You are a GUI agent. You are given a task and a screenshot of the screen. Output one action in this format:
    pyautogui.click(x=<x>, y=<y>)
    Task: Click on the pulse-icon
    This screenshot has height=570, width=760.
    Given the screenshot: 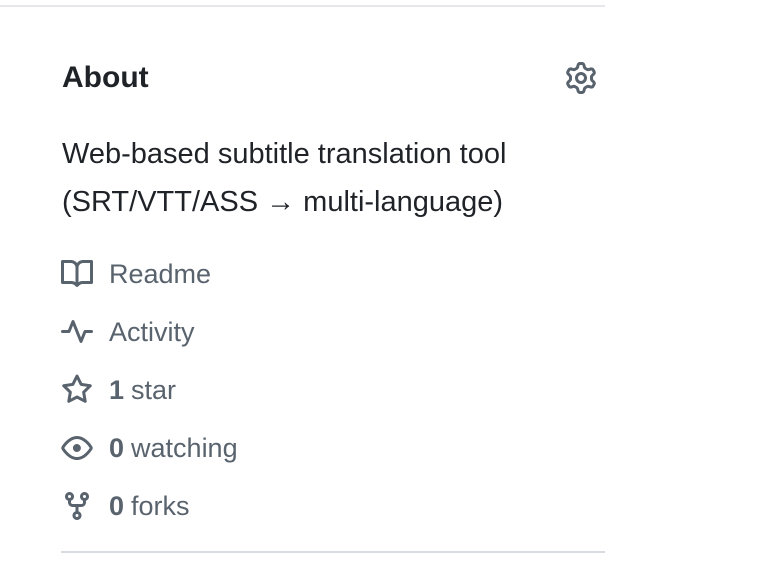 What is the action you would take?
    pyautogui.click(x=77, y=332)
    